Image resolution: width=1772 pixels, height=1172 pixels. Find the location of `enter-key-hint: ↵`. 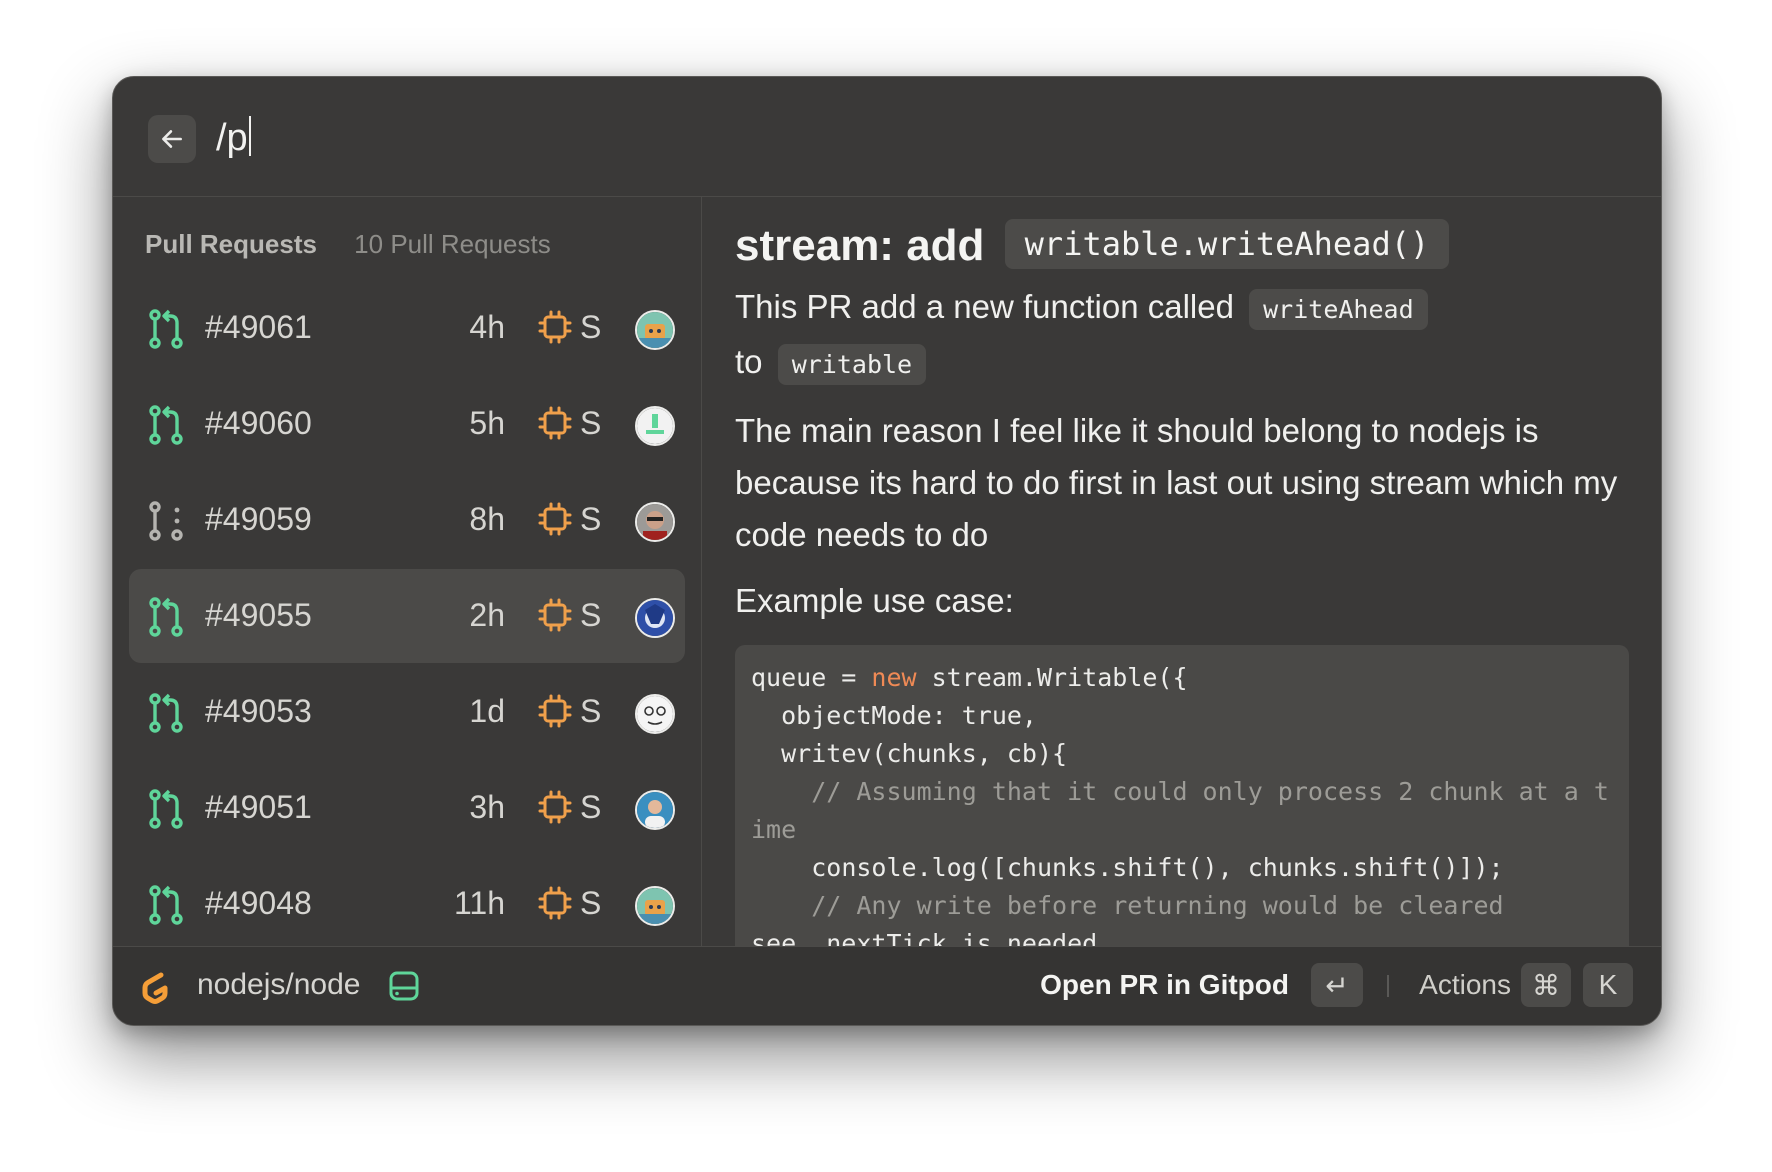

enter-key-hint: ↵ is located at coordinates (1337, 985).